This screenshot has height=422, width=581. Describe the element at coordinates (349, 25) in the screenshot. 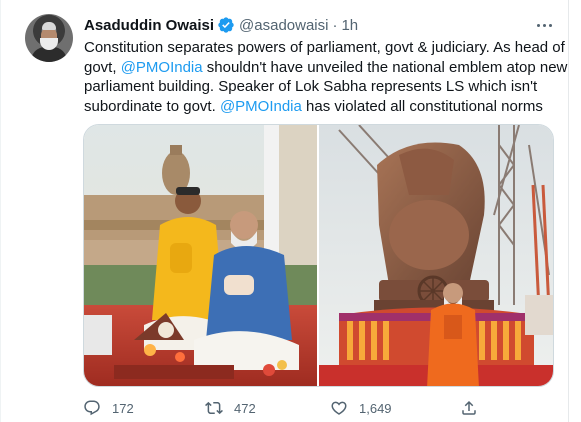

I see `timestamp: 1h` at that location.